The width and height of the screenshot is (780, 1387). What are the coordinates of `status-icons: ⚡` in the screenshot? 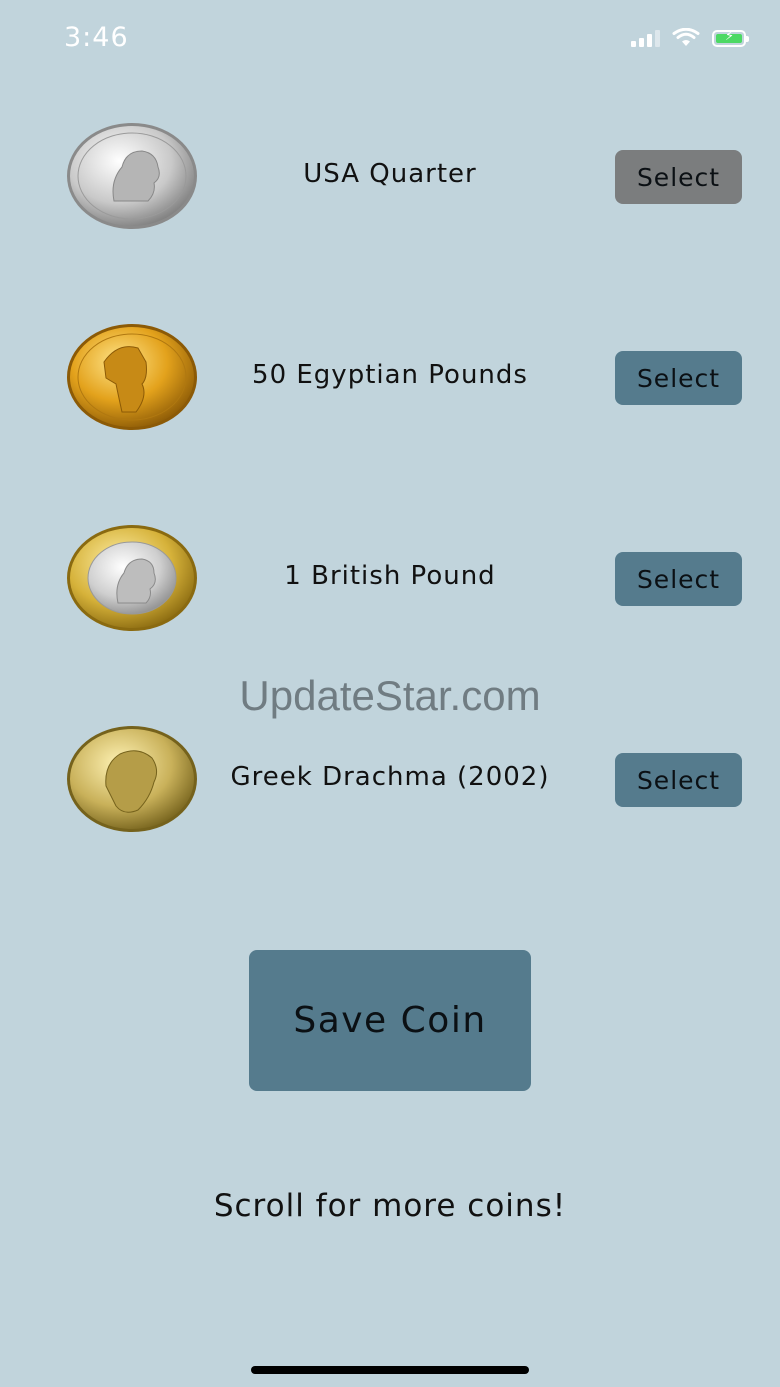 It's located at (690, 38).